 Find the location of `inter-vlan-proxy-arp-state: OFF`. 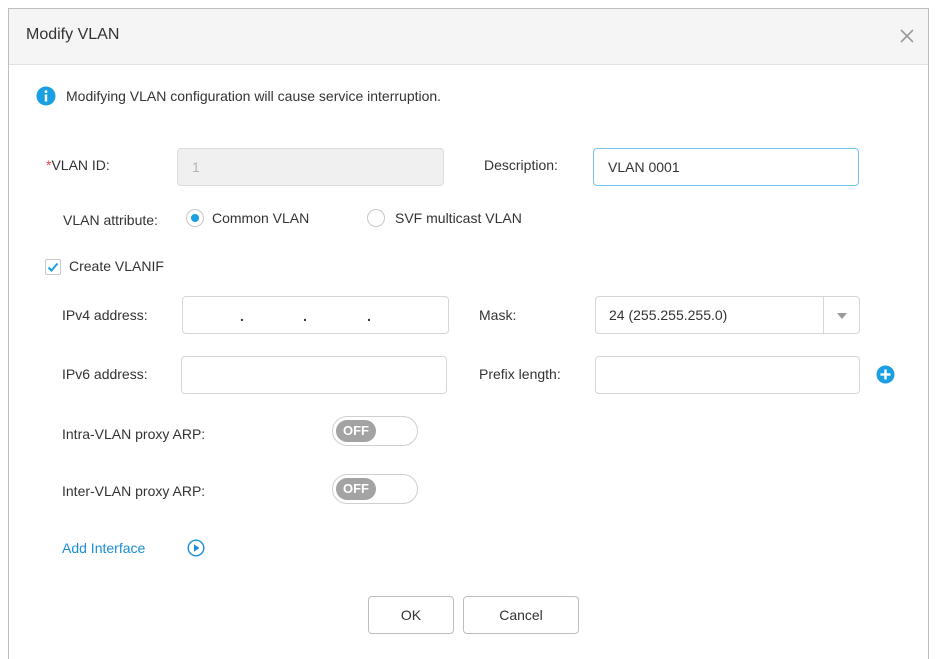

inter-vlan-proxy-arp-state: OFF is located at coordinates (356, 489).